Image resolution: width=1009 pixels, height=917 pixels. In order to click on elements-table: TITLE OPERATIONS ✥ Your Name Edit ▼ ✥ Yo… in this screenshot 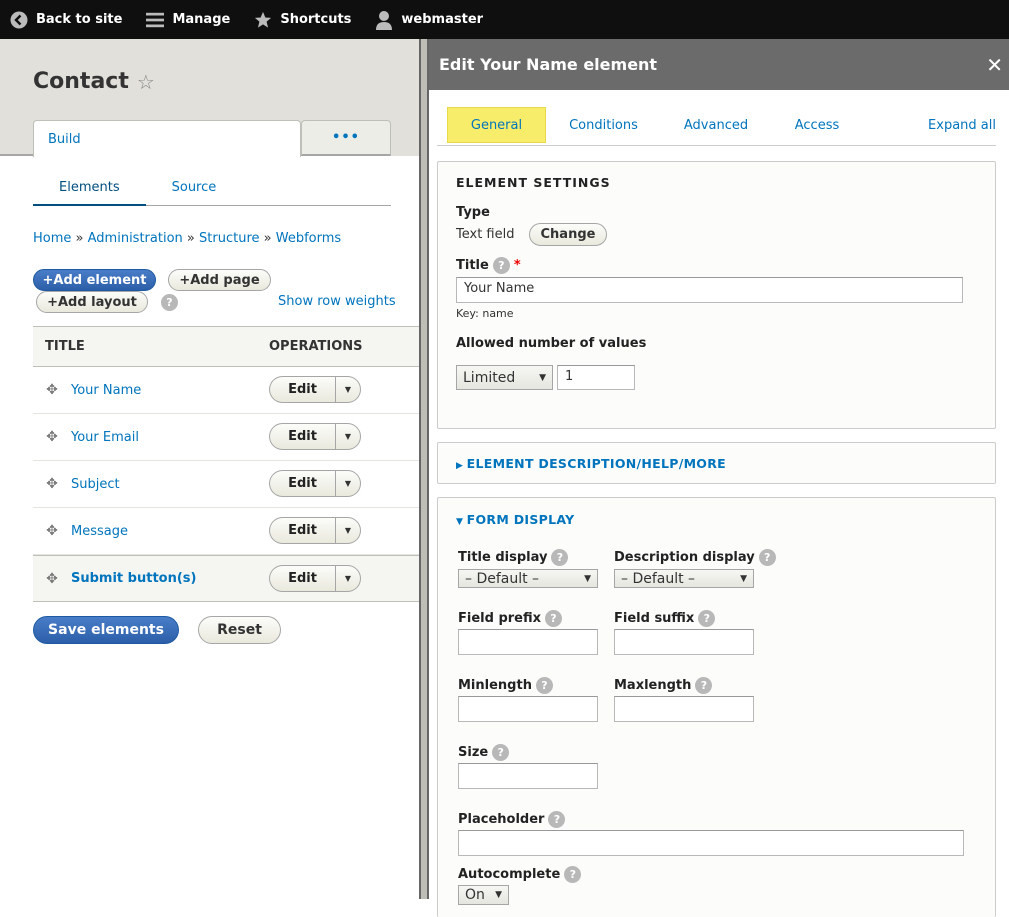, I will do `click(226, 464)`.